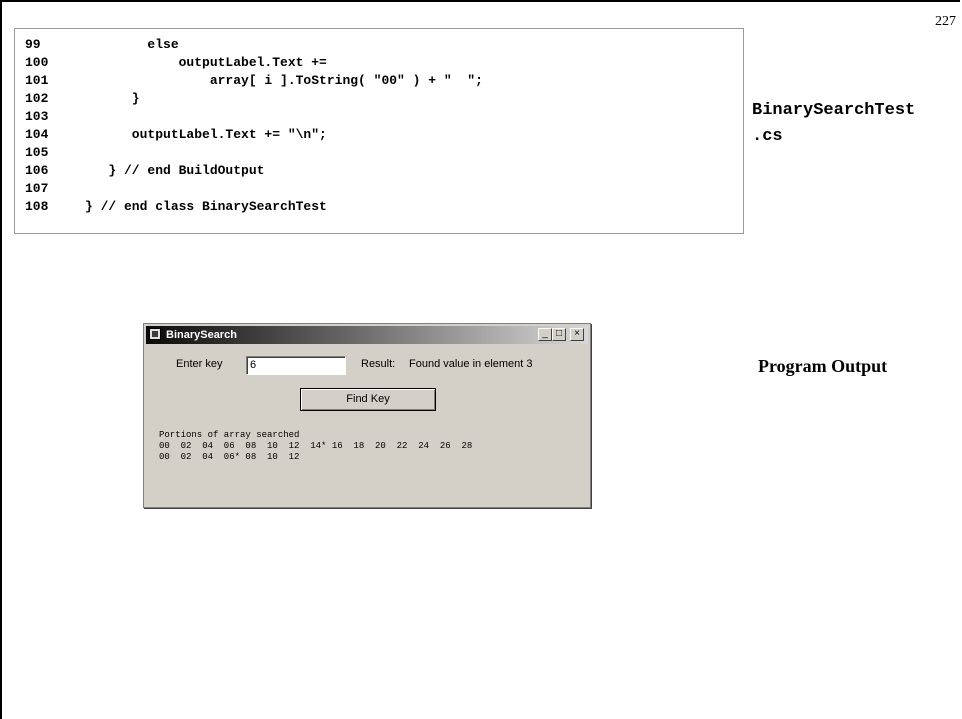 This screenshot has width=962, height=719. I want to click on code-line: 100 outputLabel.Text +=, so click(176, 64).